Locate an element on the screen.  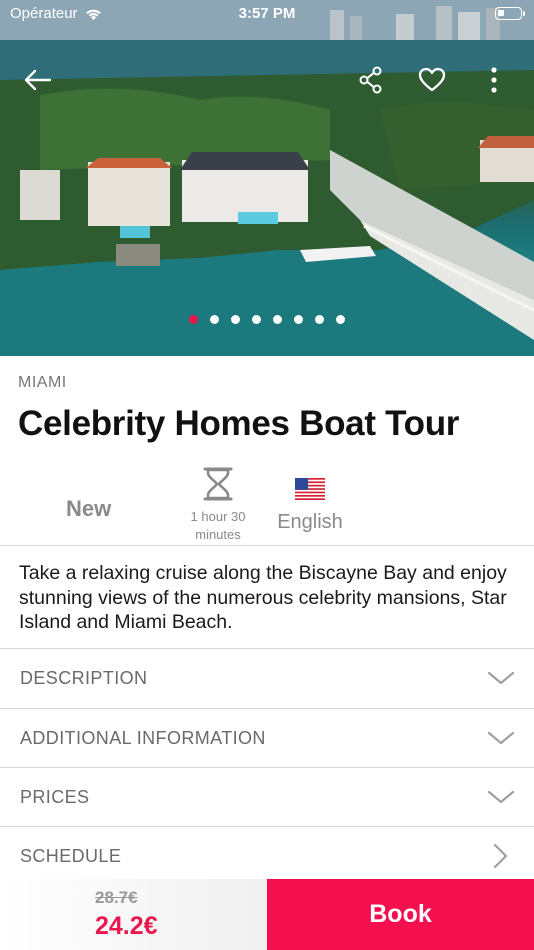
section-additional-information: ADDITIONAL INFORMATION is located at coordinates (267, 738).